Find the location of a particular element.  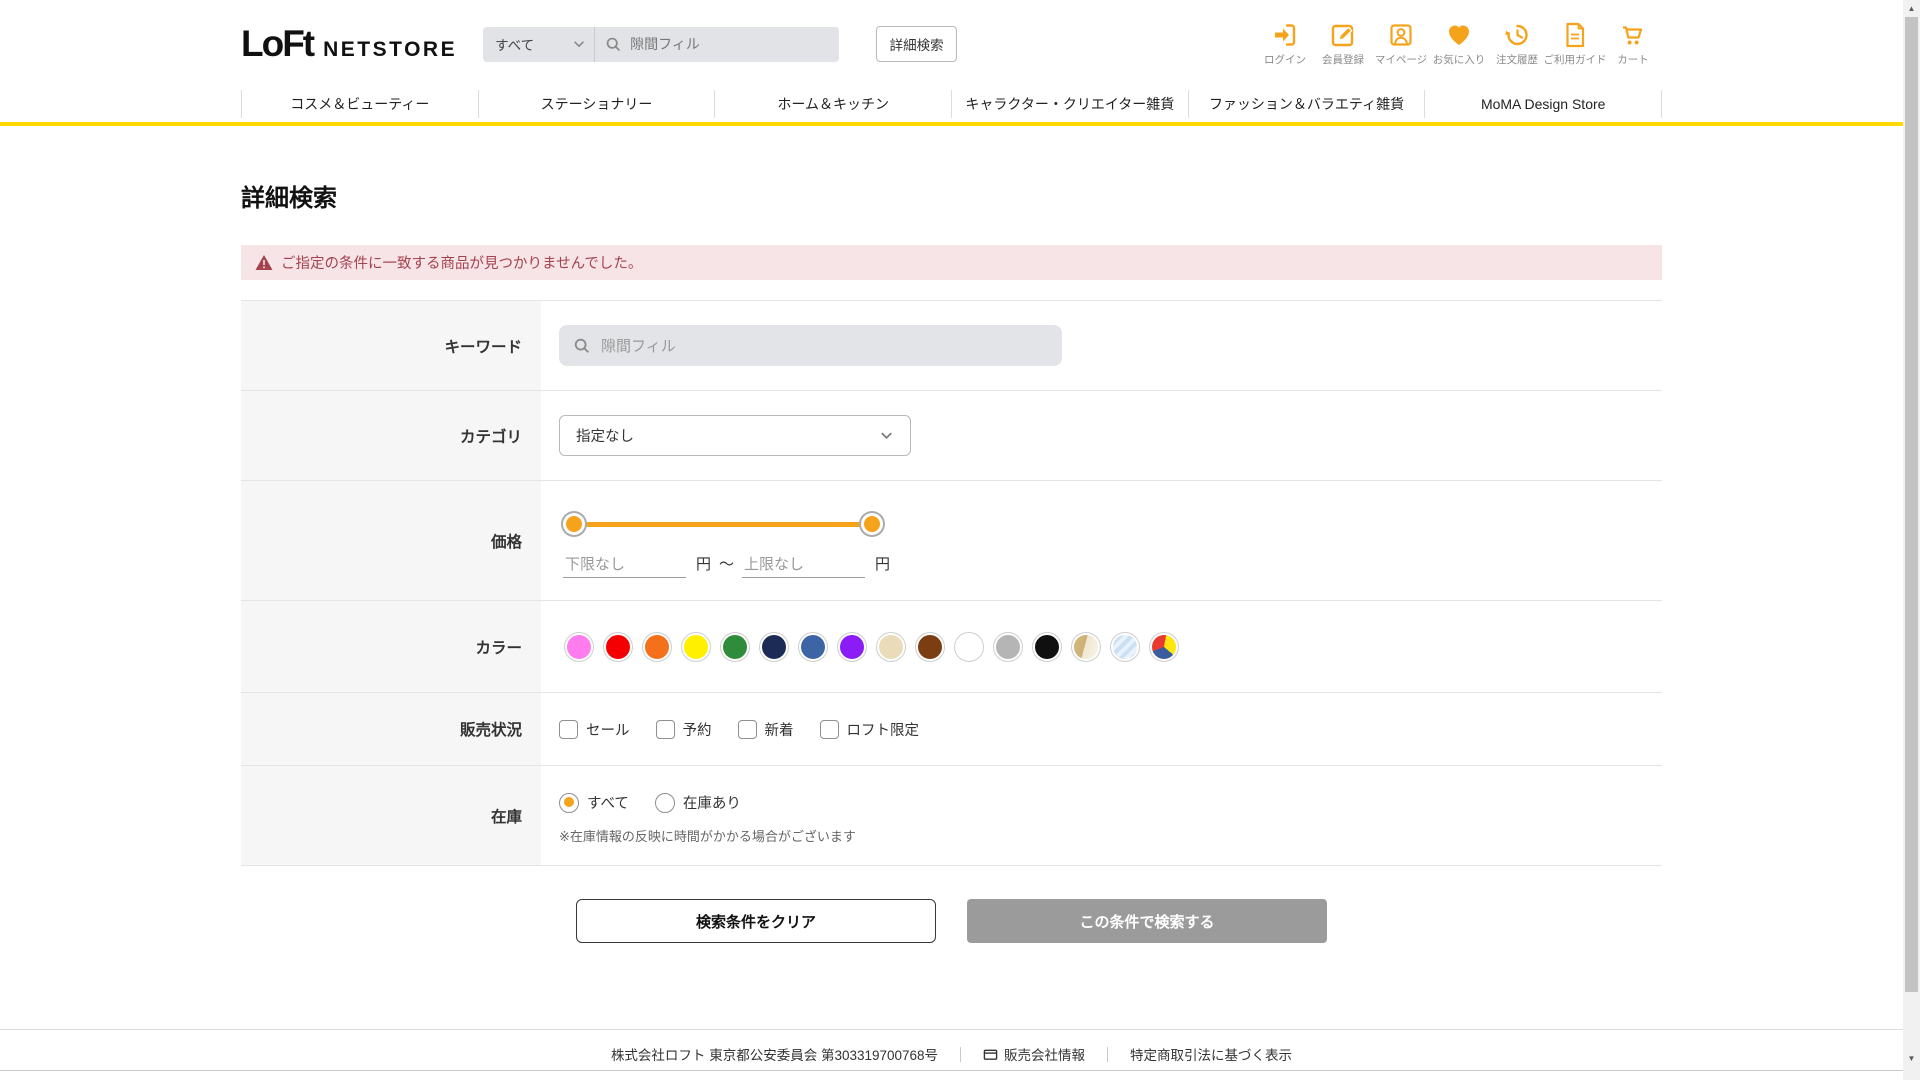

category-row: カテゴリ 指定なし is located at coordinates (951, 436).